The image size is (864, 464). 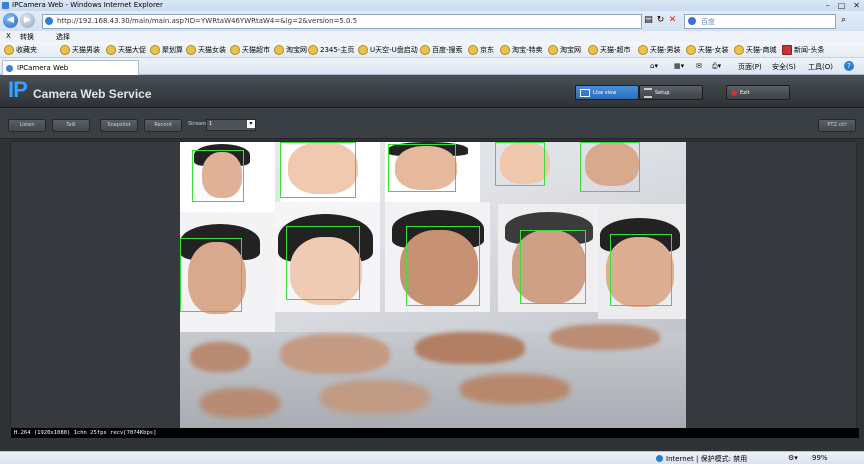 I want to click on exit-button: Exit, so click(x=758, y=92).